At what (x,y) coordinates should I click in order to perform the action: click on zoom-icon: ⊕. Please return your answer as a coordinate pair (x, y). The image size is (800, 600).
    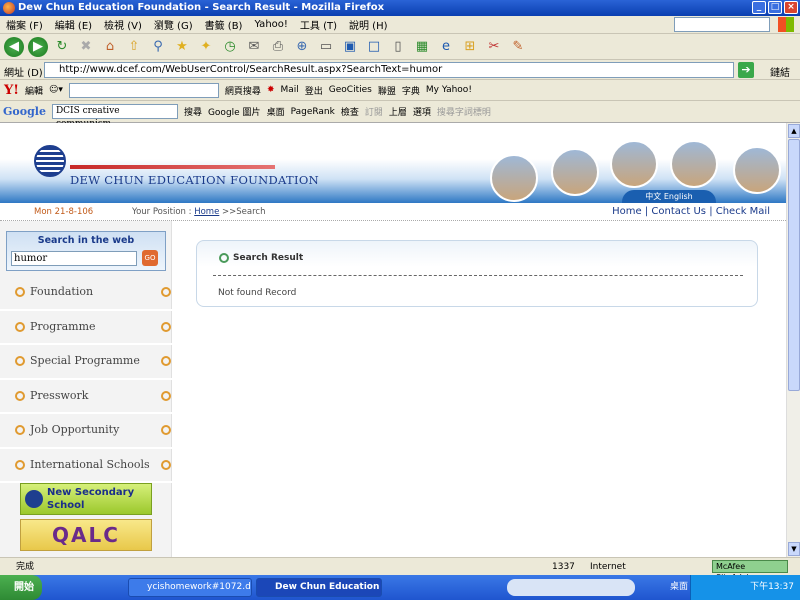
    Looking at the image, I should click on (302, 47).